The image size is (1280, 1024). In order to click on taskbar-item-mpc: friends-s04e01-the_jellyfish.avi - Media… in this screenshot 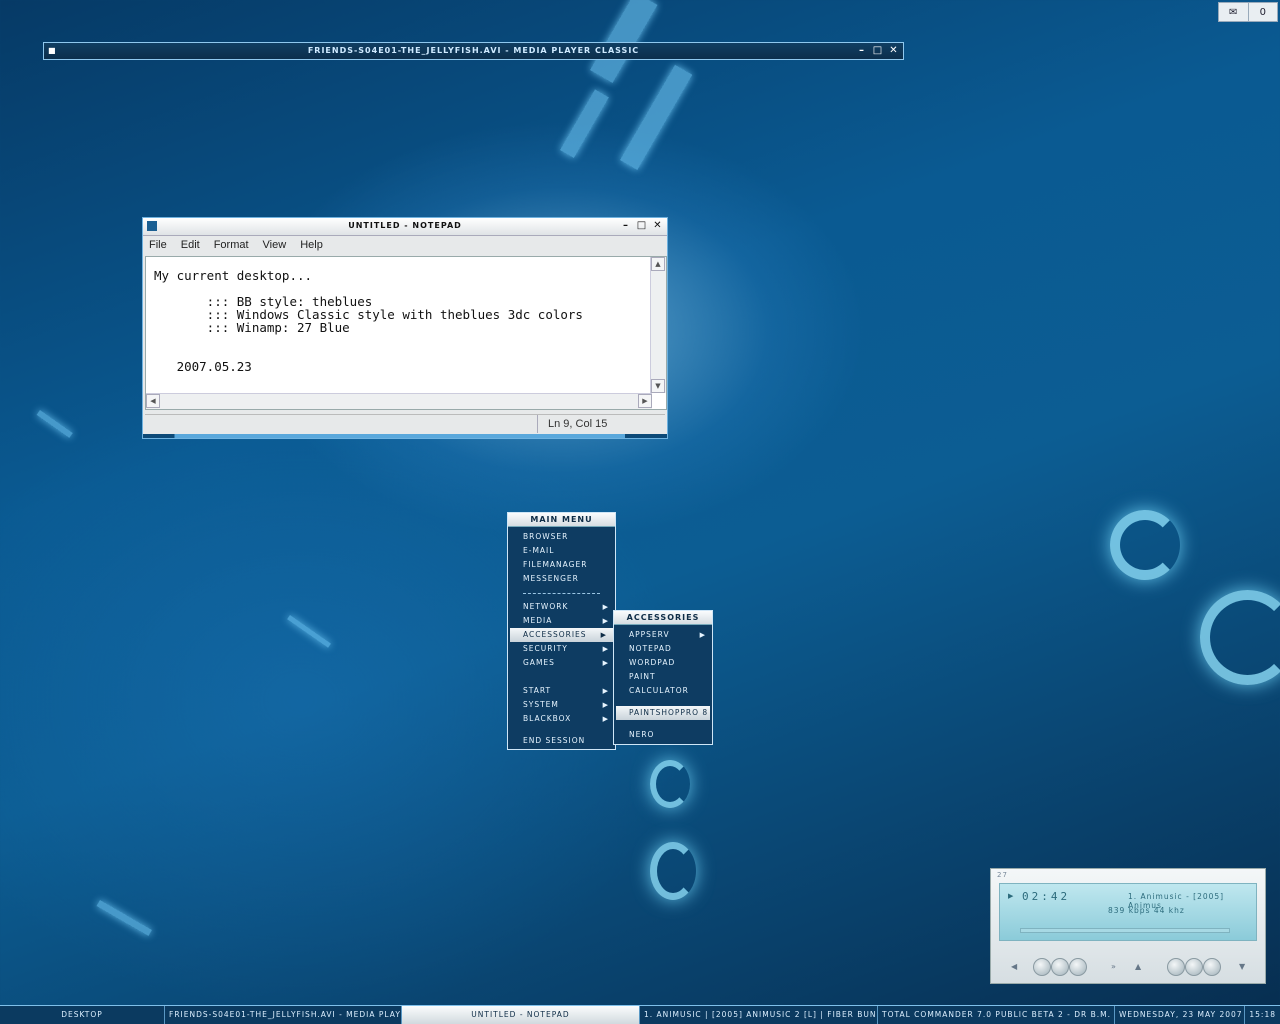, I will do `click(283, 1015)`.